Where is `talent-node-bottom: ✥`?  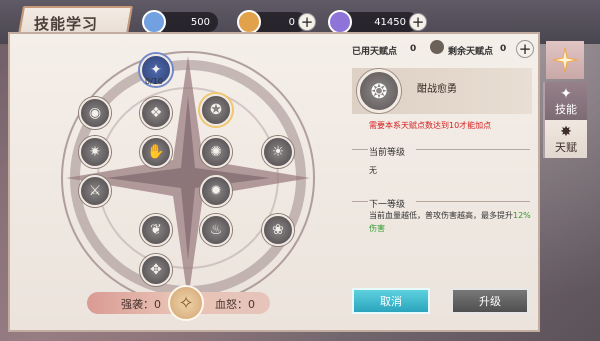
talent-node-bottom: ✥ is located at coordinates (156, 270).